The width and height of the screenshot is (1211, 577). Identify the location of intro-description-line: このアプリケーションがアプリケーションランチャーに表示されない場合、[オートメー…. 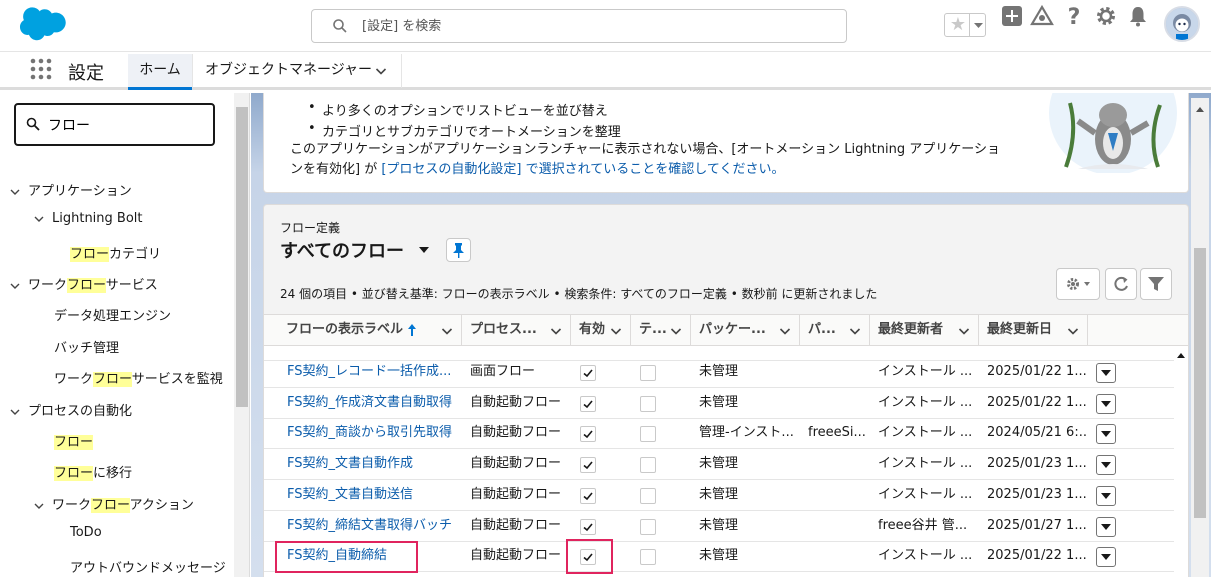
(645, 149).